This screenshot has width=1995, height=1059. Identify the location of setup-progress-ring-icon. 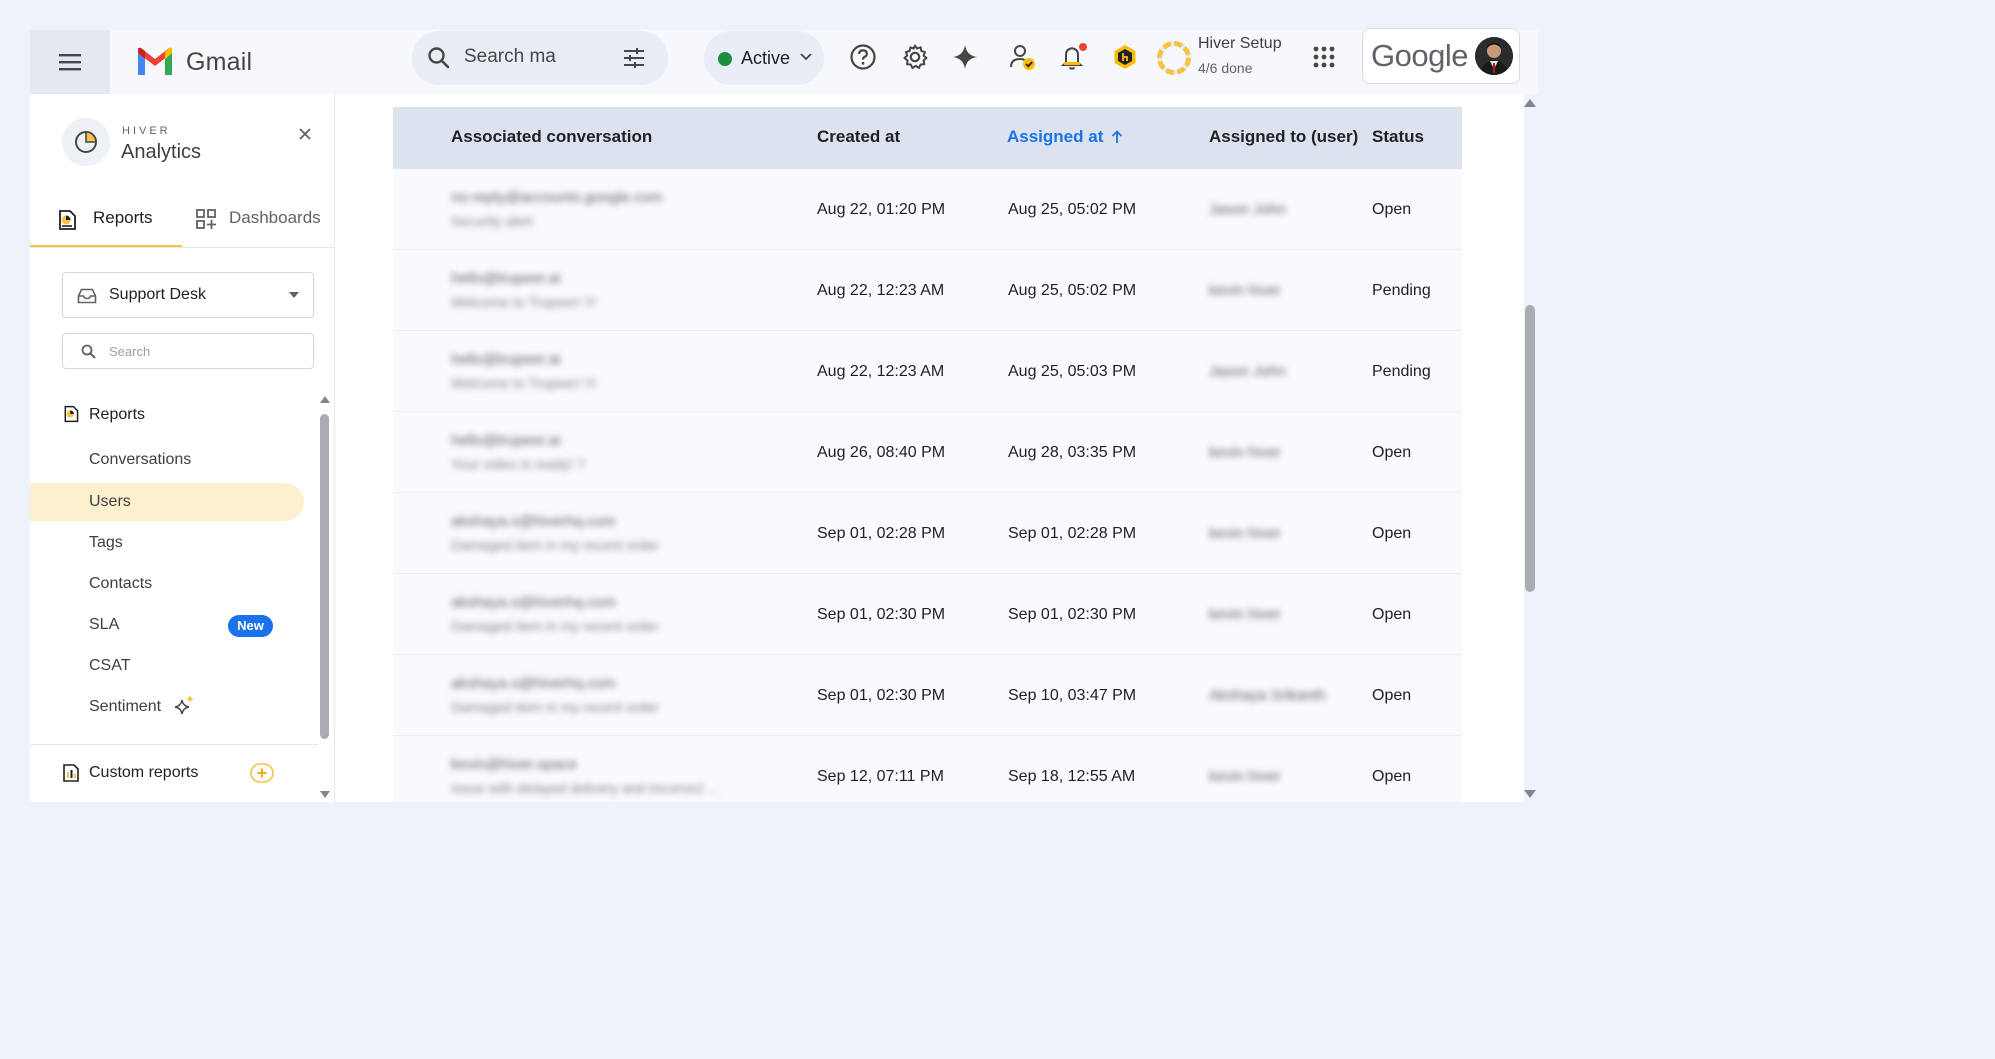
(1174, 58).